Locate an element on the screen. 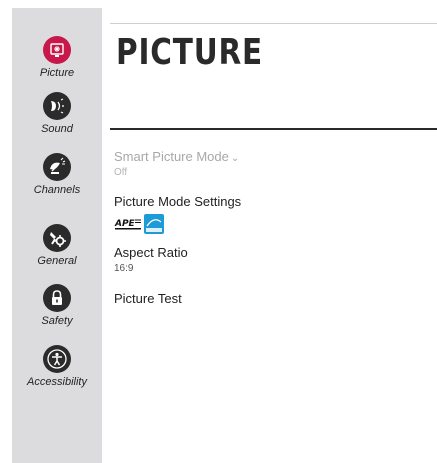 The height and width of the screenshot is (463, 437). accessibility-icon is located at coordinates (57, 359).